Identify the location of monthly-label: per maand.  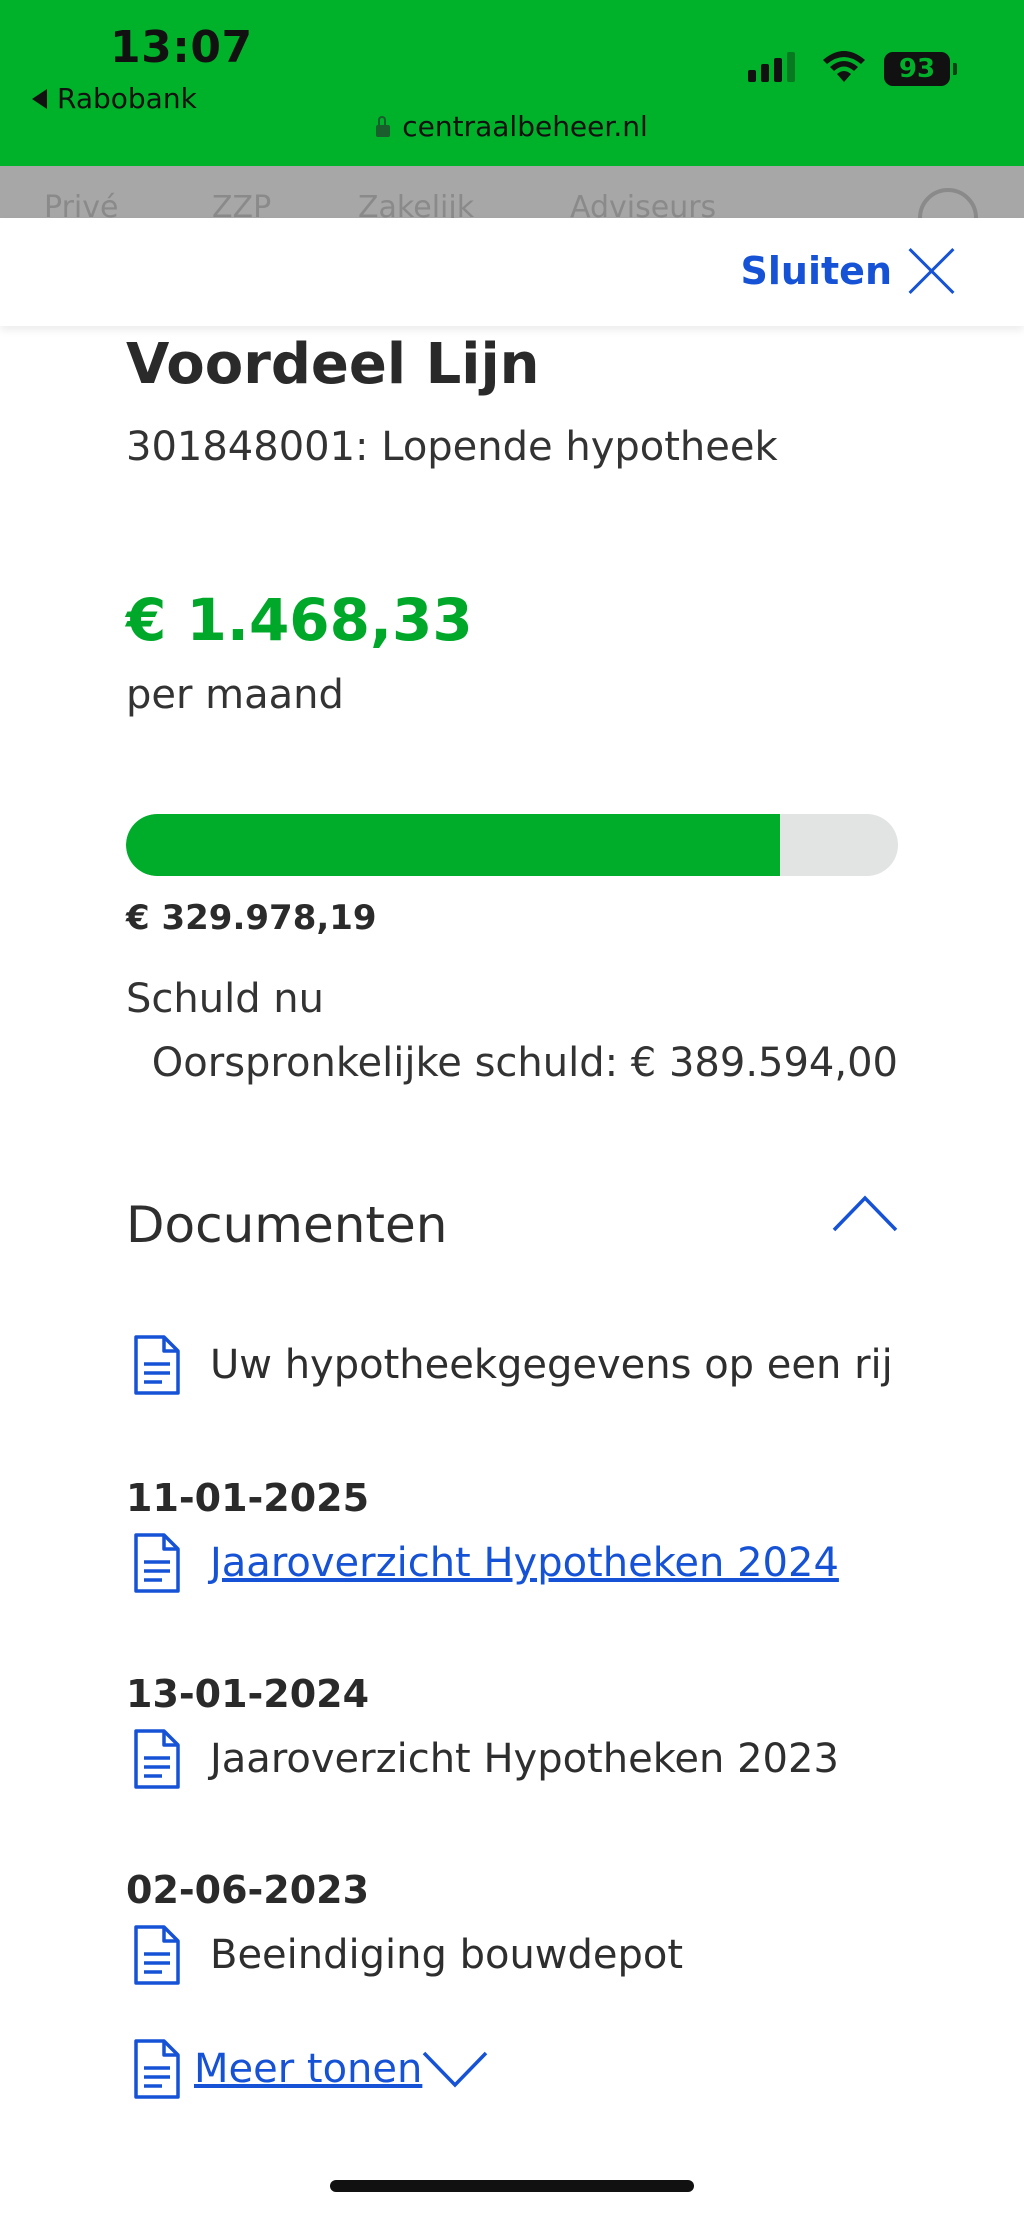
(235, 695).